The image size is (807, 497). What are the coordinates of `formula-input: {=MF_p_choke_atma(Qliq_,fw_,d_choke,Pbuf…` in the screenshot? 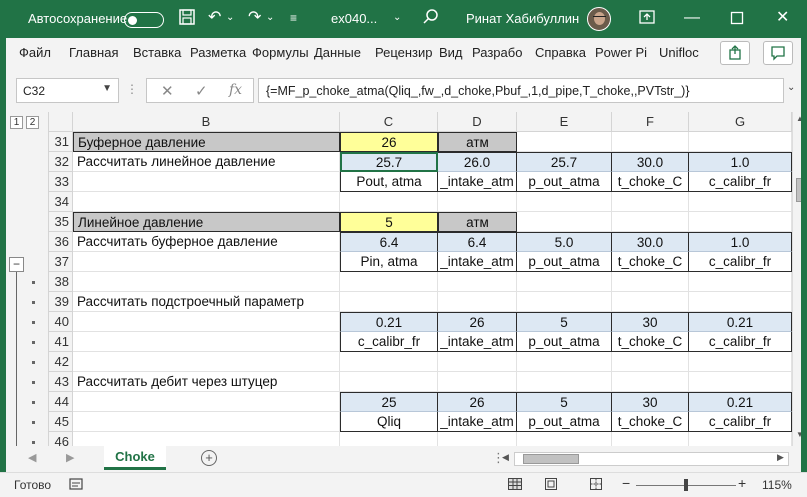 It's located at (521, 90).